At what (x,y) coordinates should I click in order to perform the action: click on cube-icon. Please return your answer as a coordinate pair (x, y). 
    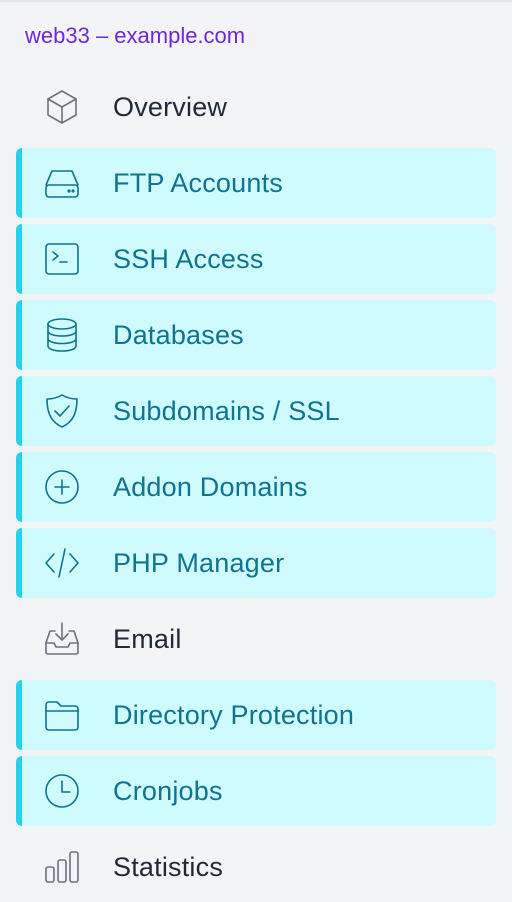
    Looking at the image, I should click on (62, 107).